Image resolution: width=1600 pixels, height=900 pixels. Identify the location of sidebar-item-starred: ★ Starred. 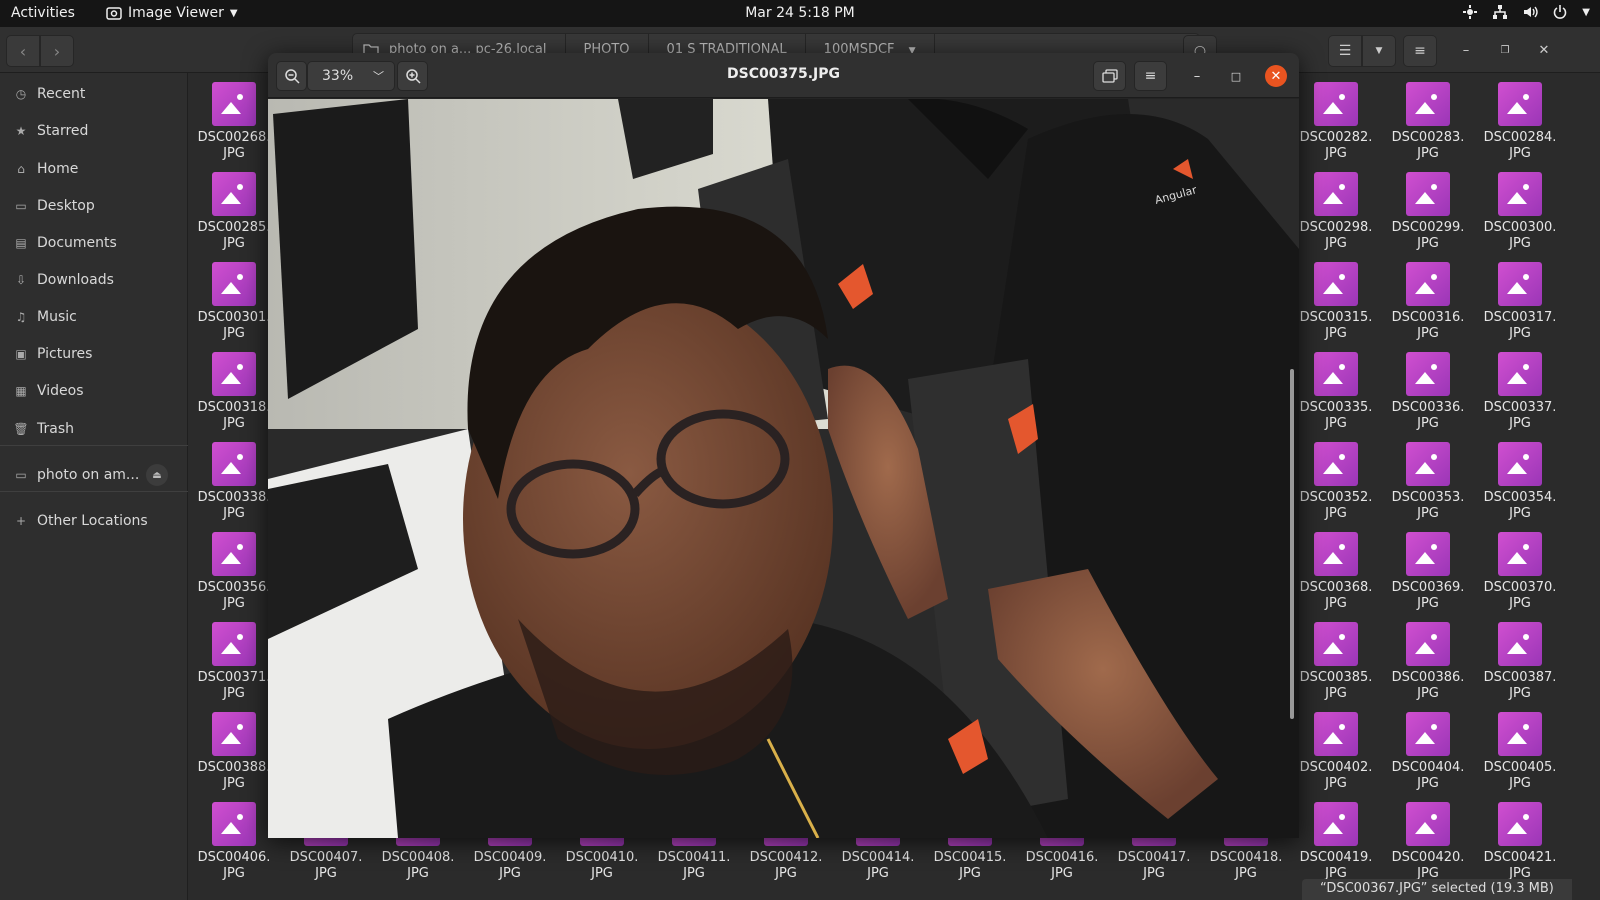
(51, 131).